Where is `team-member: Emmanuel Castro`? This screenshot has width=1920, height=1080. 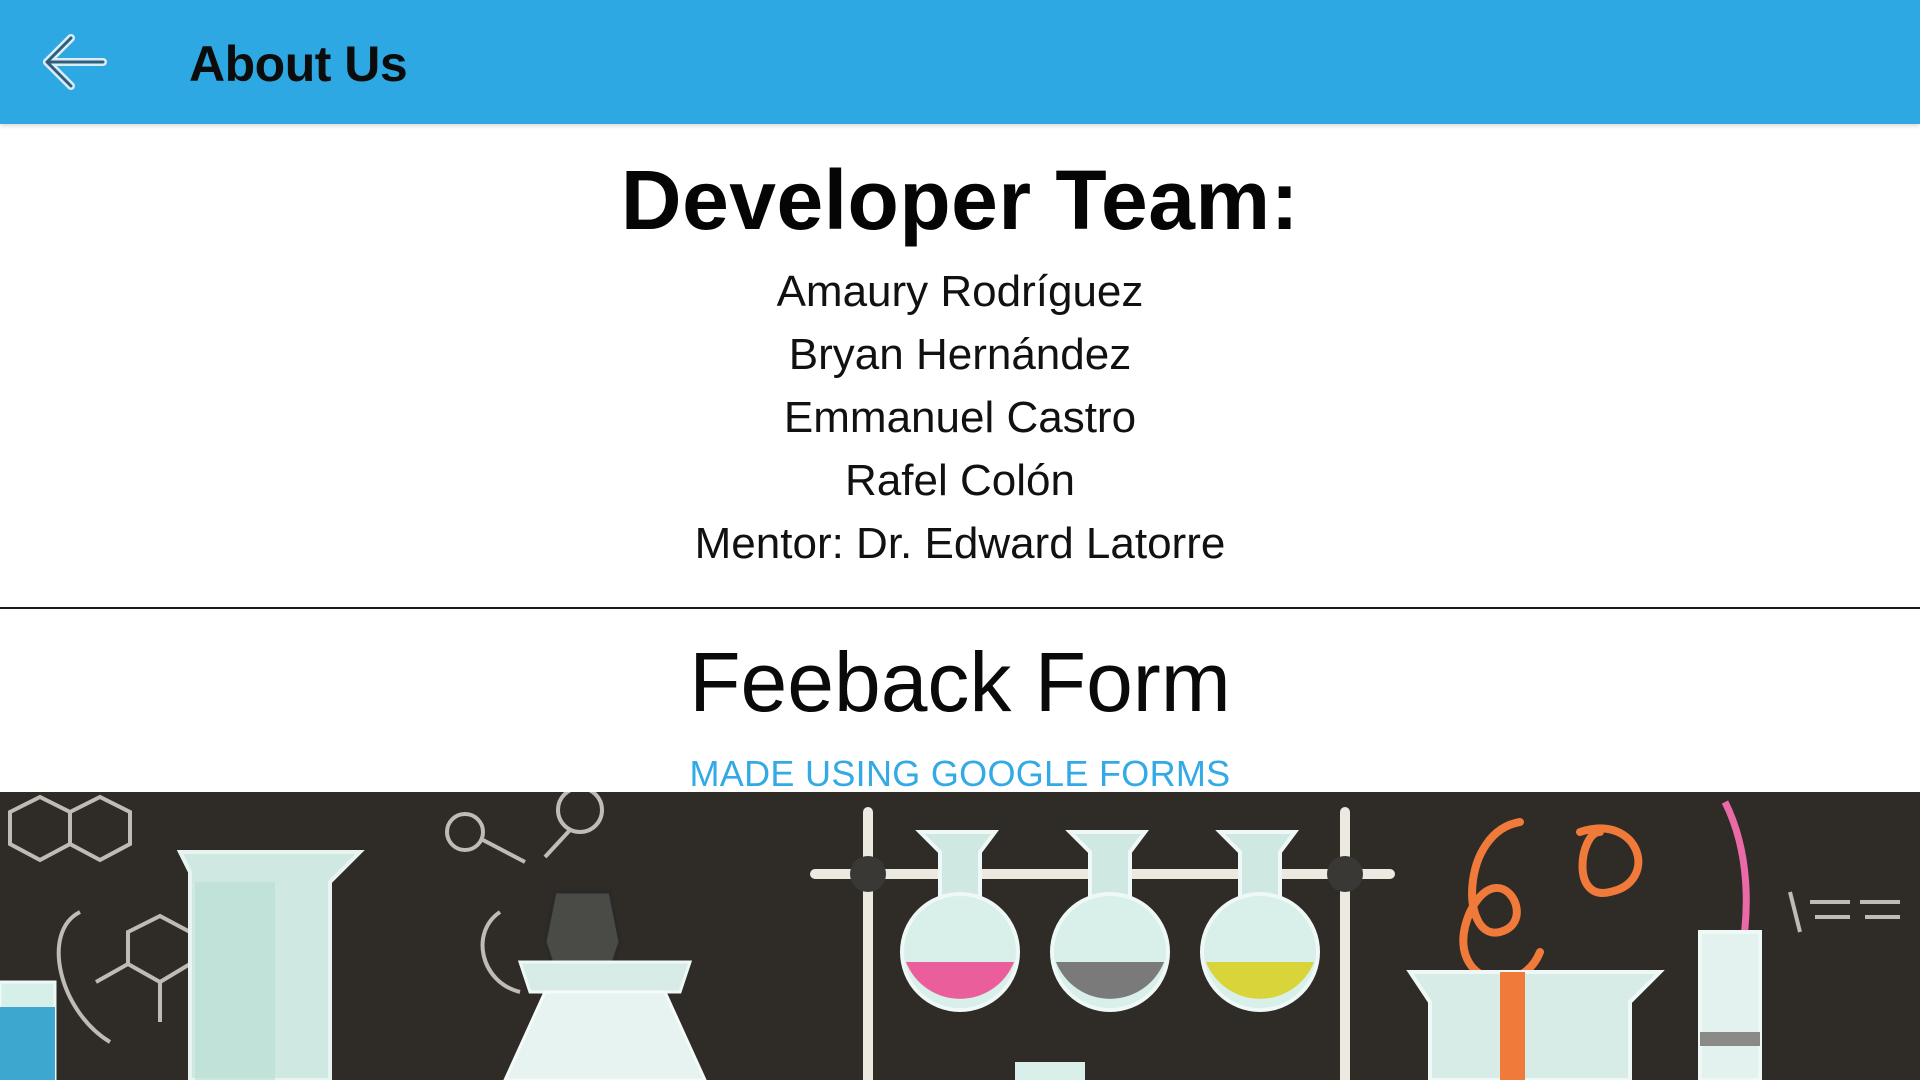
team-member: Emmanuel Castro is located at coordinates (960, 417).